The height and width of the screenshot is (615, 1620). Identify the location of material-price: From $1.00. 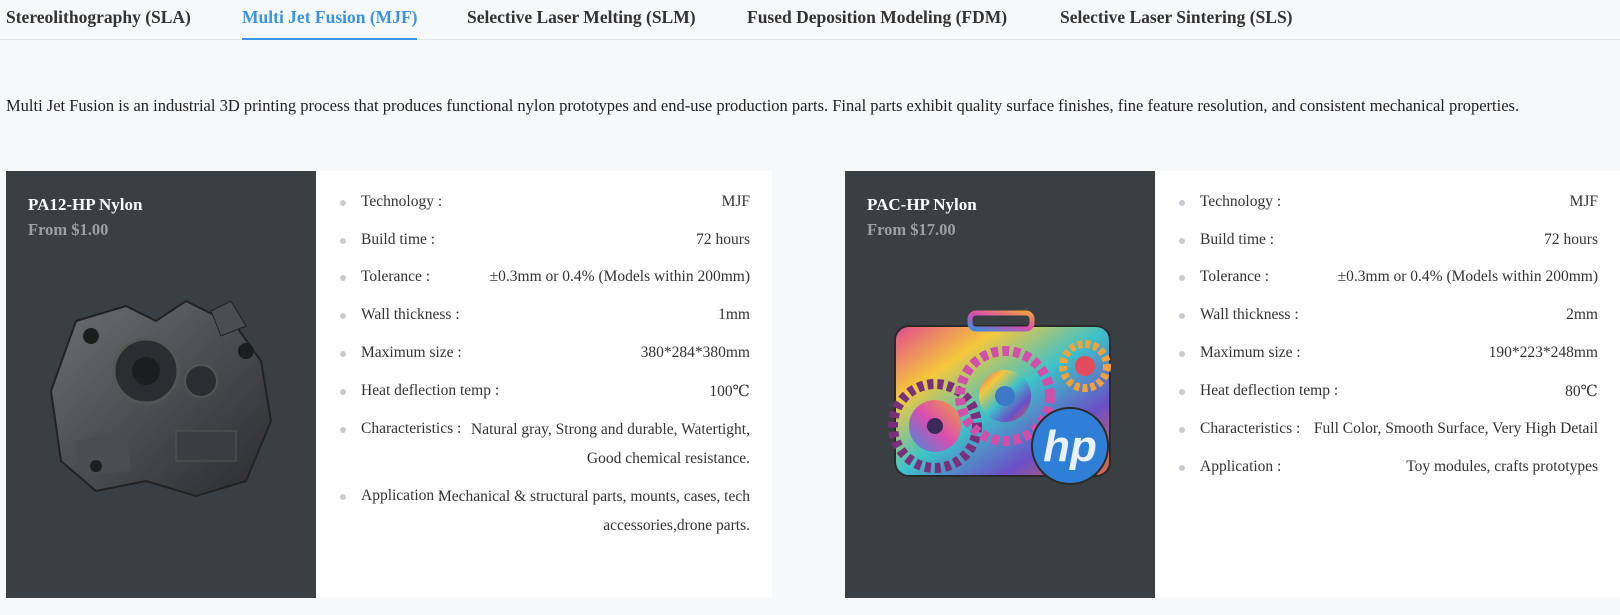
(68, 229).